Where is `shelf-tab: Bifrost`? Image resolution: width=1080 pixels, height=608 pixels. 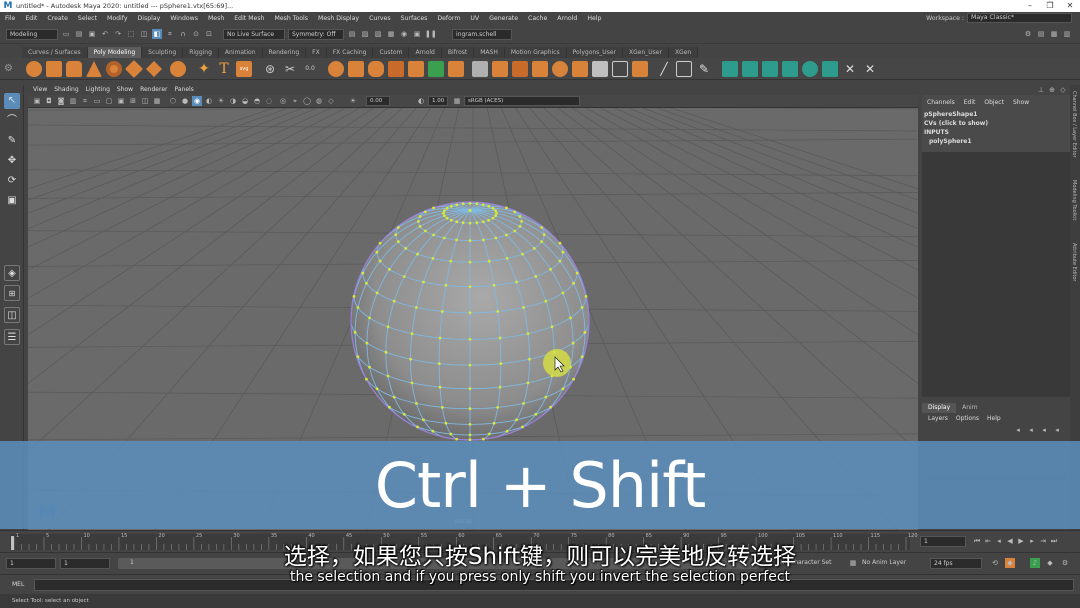 shelf-tab: Bifrost is located at coordinates (458, 52).